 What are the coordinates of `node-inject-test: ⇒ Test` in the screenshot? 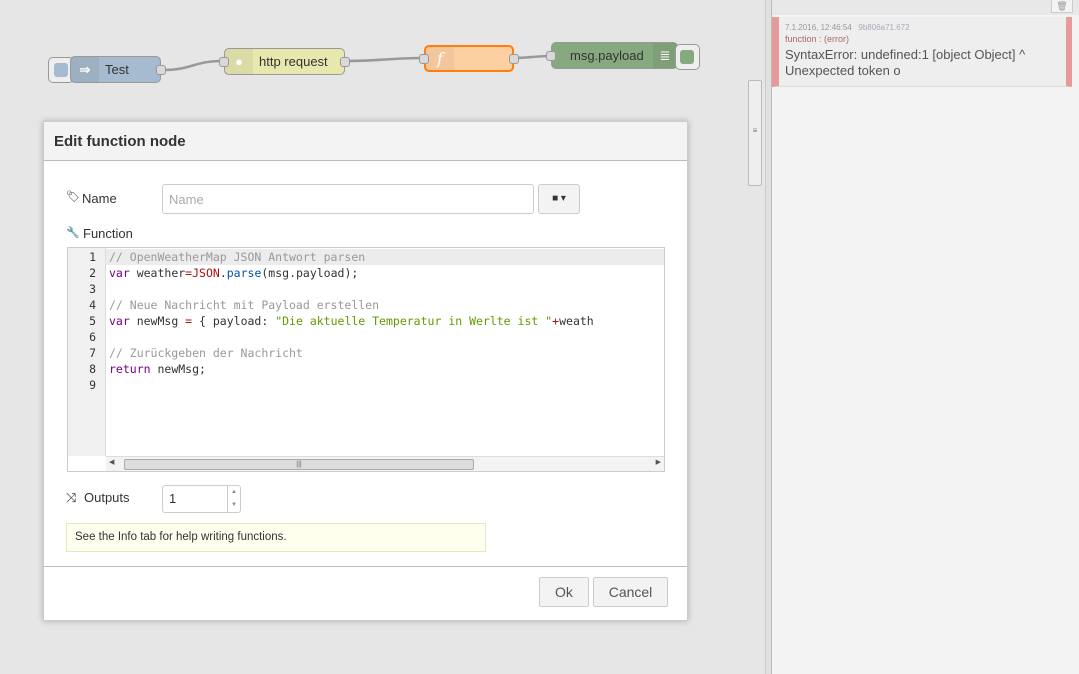 It's located at (118, 69).